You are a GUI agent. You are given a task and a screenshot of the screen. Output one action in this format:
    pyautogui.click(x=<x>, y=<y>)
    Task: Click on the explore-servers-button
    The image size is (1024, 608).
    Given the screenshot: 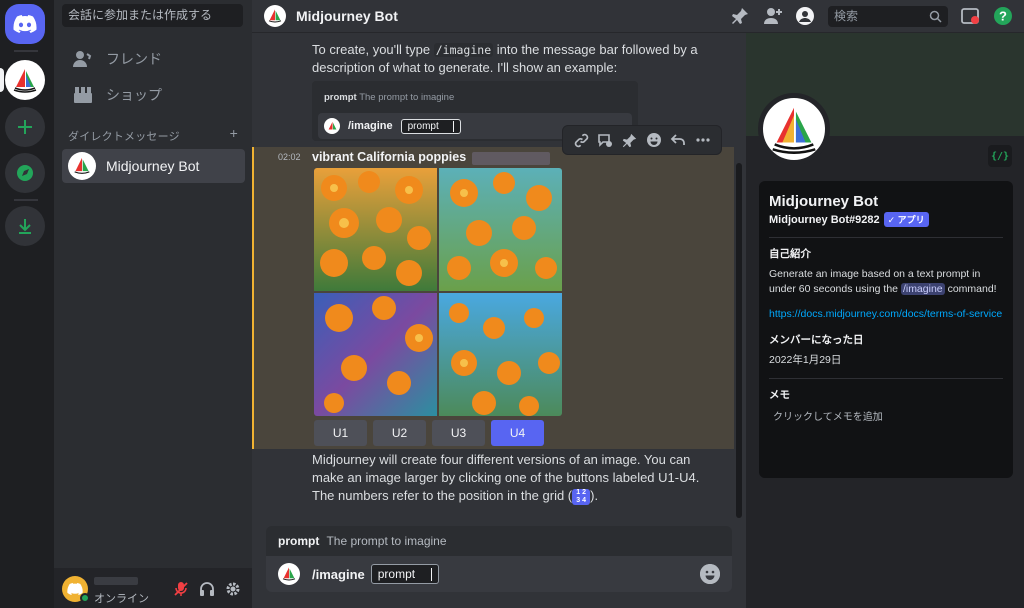 What is the action you would take?
    pyautogui.click(x=25, y=173)
    